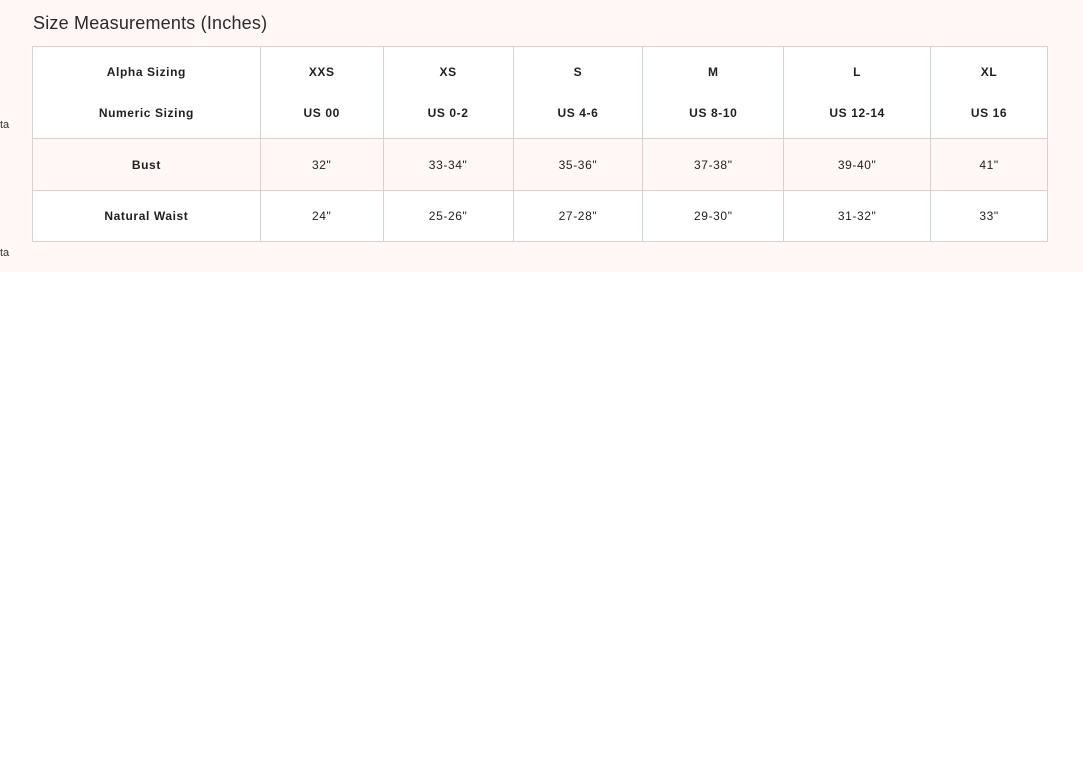 The width and height of the screenshot is (1083, 777). Describe the element at coordinates (146, 216) in the screenshot. I see `row-label-natural-waist: Natural Waist` at that location.